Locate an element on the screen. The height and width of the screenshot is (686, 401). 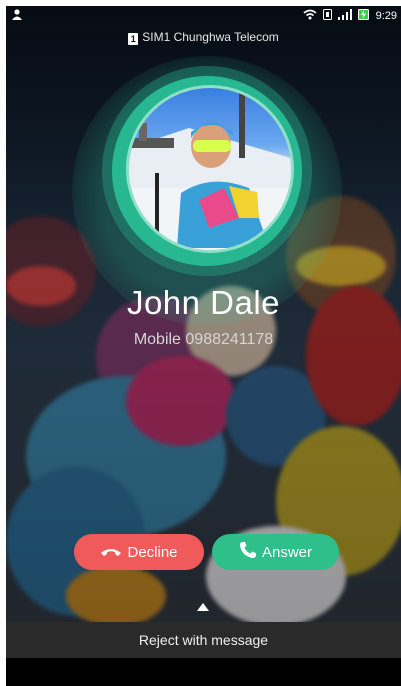
answer-button: Answer is located at coordinates (275, 552).